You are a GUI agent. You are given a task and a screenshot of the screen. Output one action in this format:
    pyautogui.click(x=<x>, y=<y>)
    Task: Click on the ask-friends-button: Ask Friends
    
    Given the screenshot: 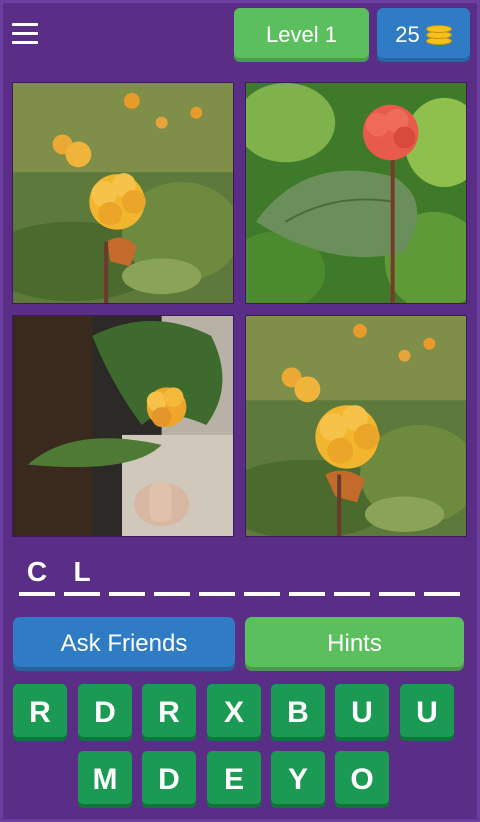 What is the action you would take?
    pyautogui.click(x=124, y=644)
    